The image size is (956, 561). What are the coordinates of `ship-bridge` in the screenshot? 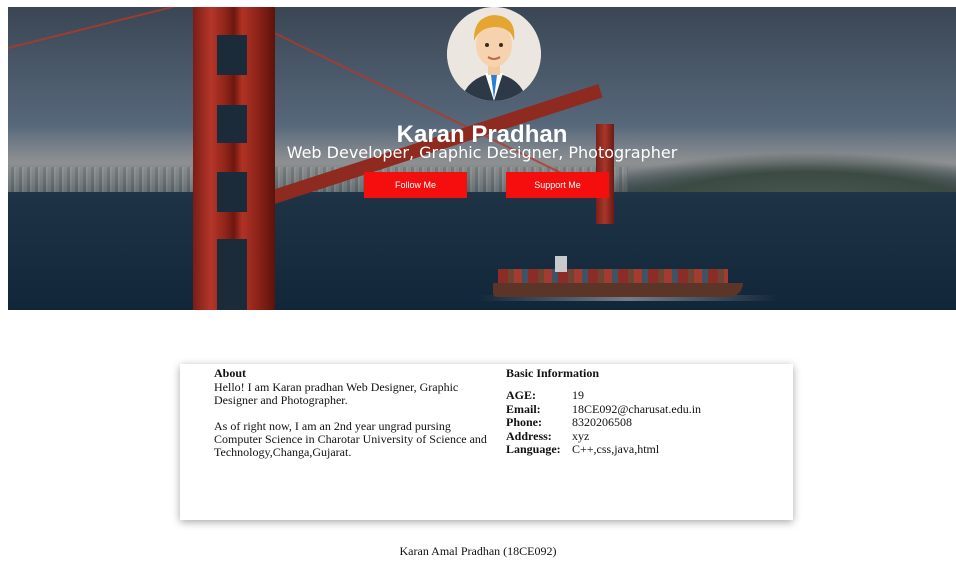 It's located at (561, 264).